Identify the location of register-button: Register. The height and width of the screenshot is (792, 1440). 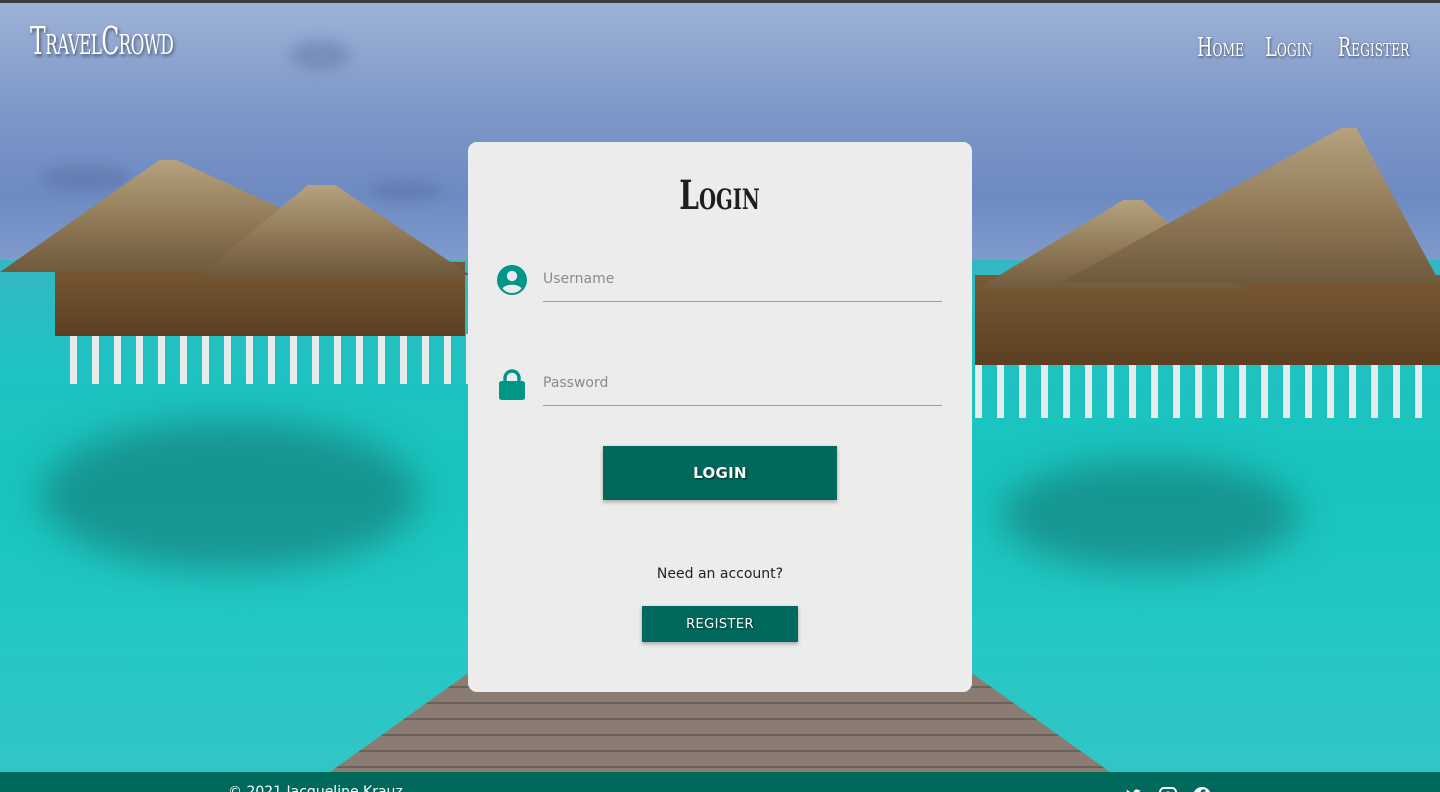
(720, 624).